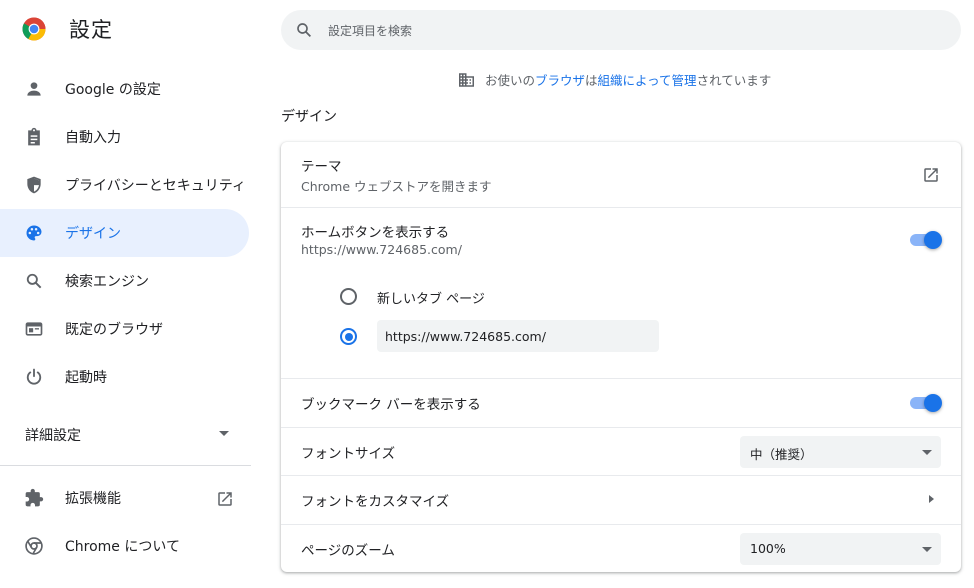  I want to click on sidebar-item-about-chrome: Chrome について, so click(124, 546).